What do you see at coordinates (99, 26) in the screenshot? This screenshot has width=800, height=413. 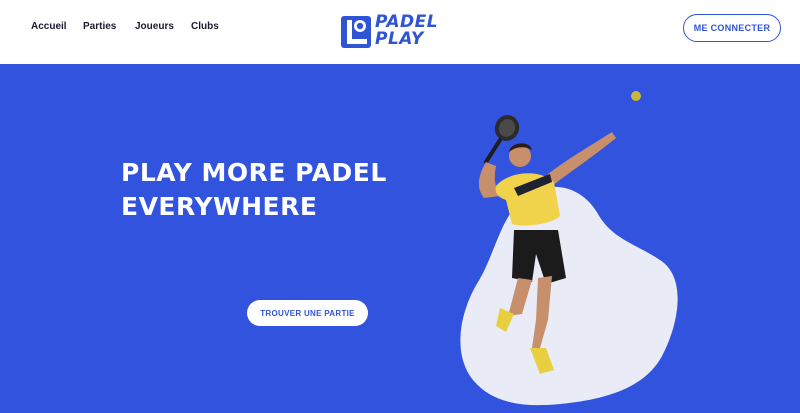 I see `nav-item-parties: Parties` at bounding box center [99, 26].